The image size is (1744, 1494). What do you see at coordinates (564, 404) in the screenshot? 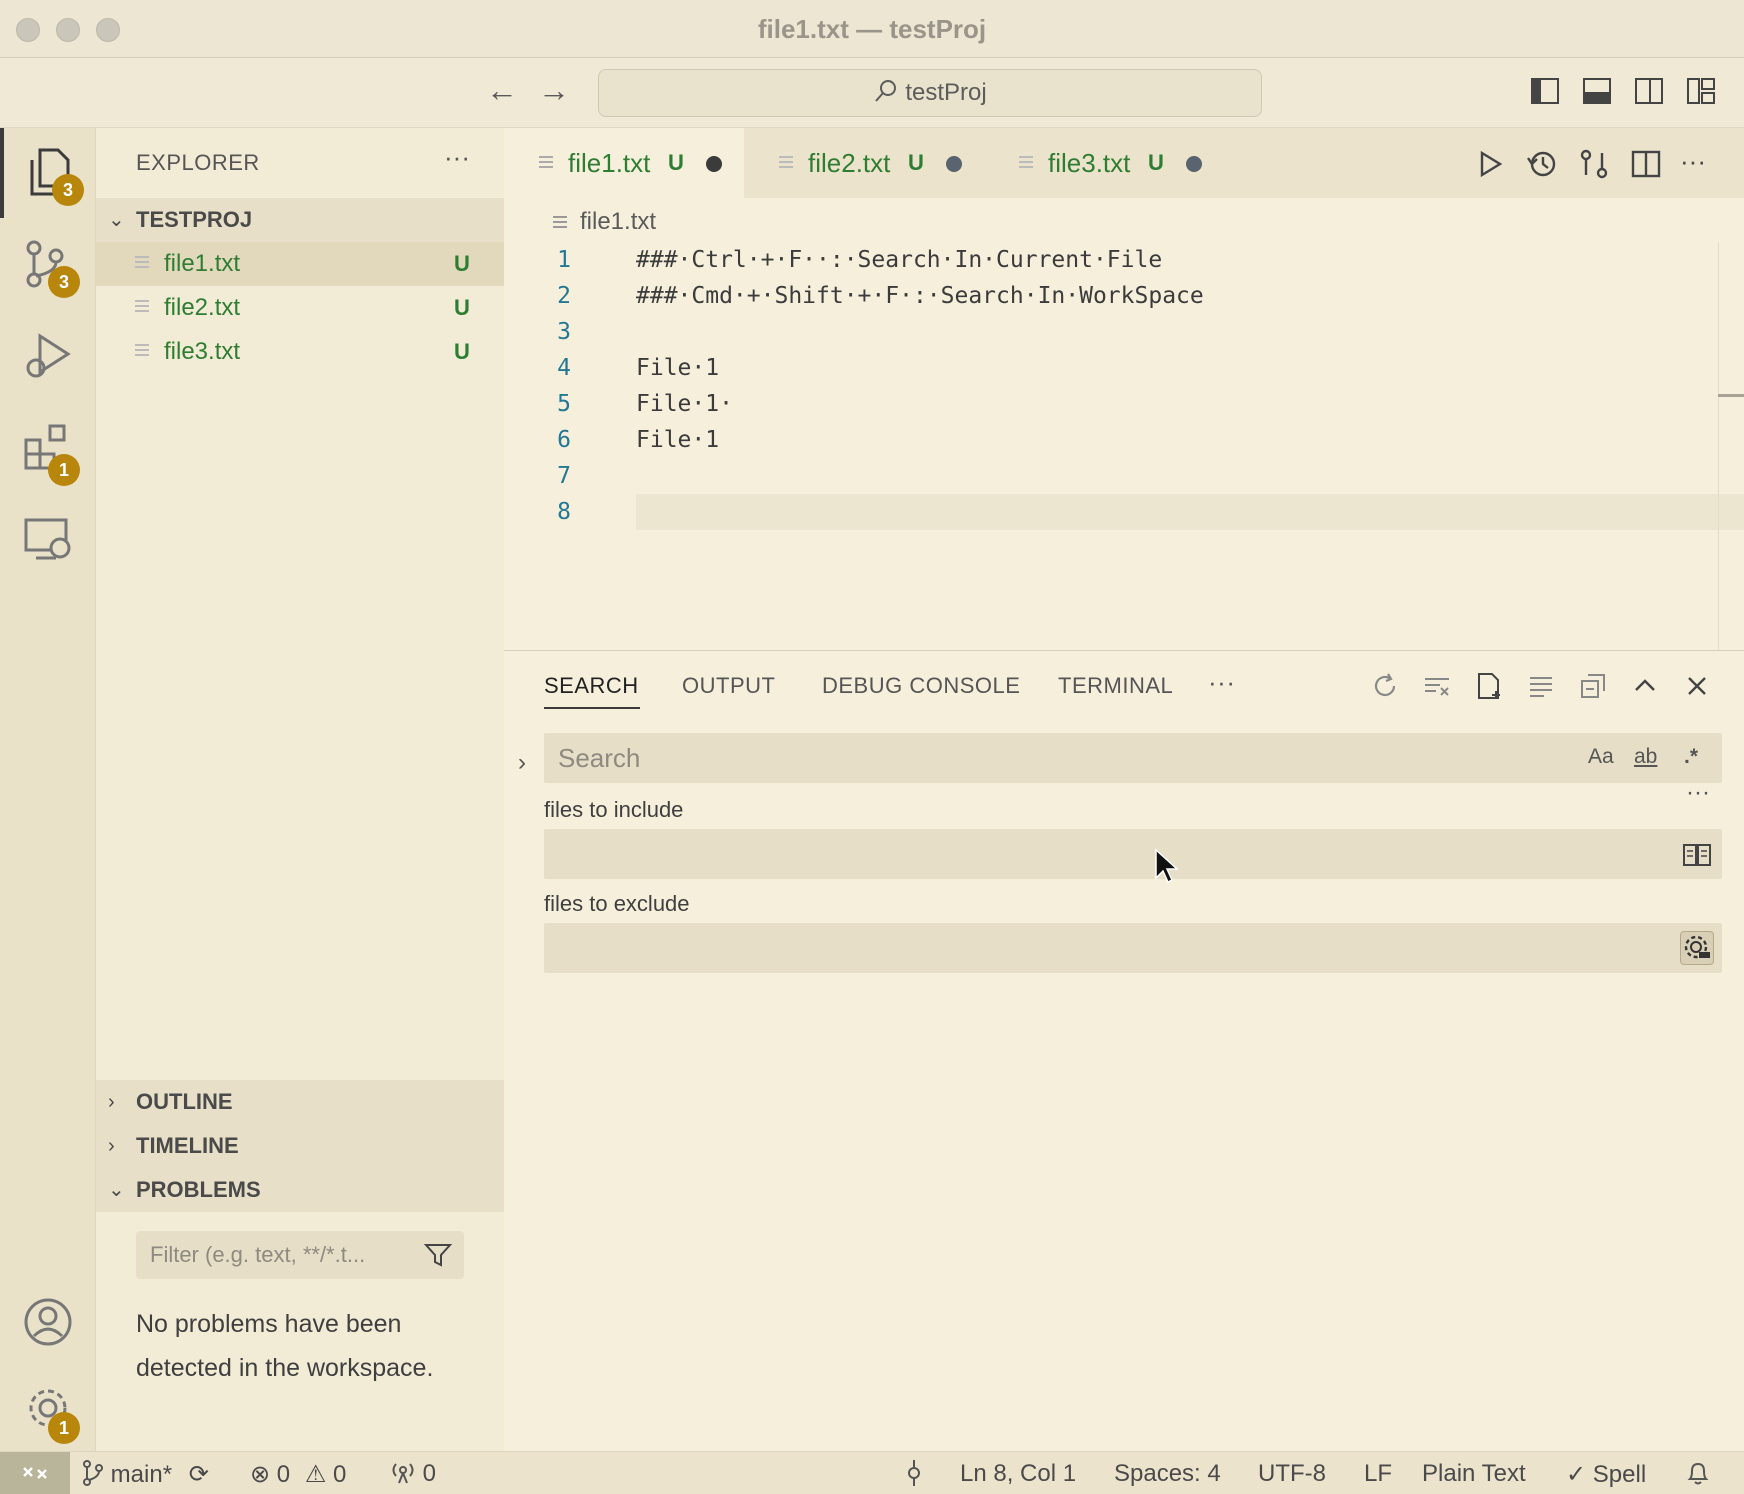
I see `line-number: 5` at bounding box center [564, 404].